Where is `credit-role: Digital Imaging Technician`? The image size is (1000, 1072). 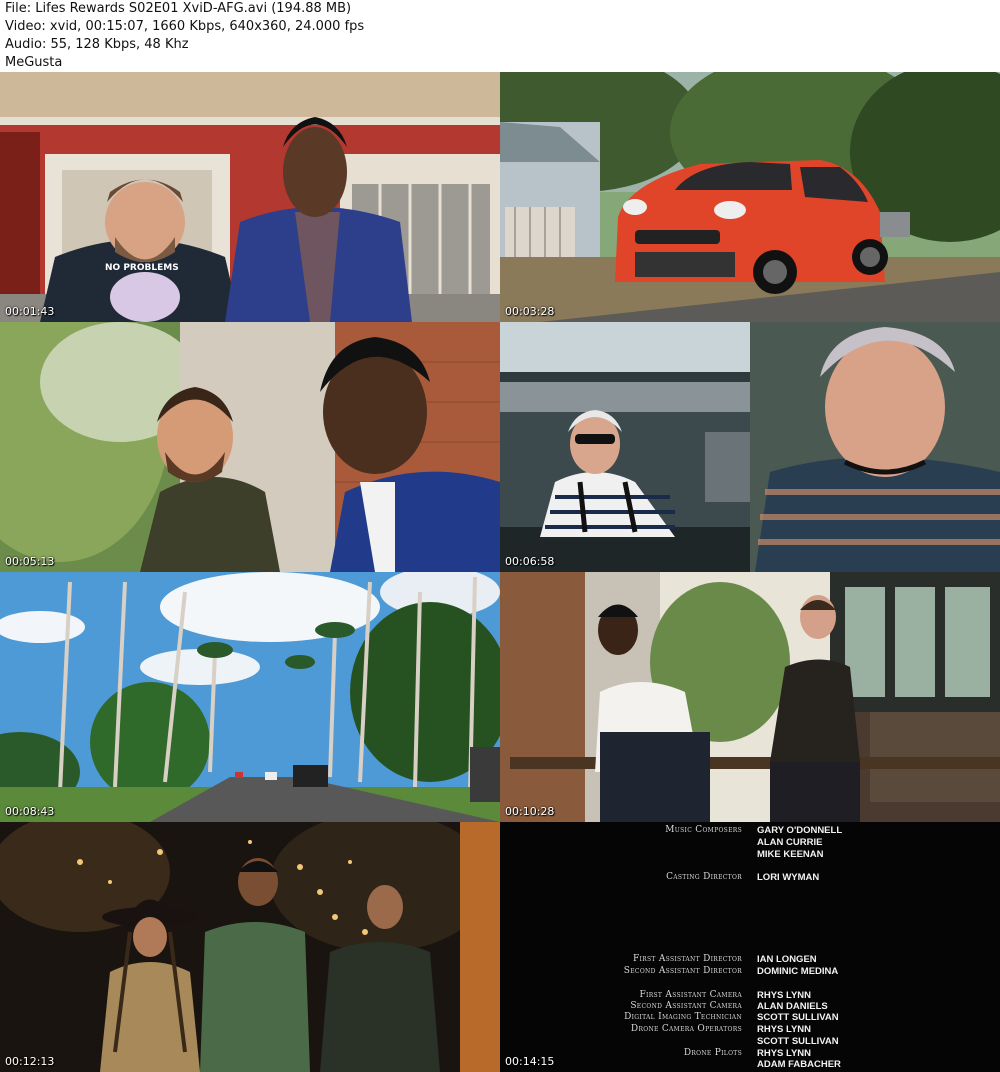 credit-role: Digital Imaging Technician is located at coordinates (683, 1017).